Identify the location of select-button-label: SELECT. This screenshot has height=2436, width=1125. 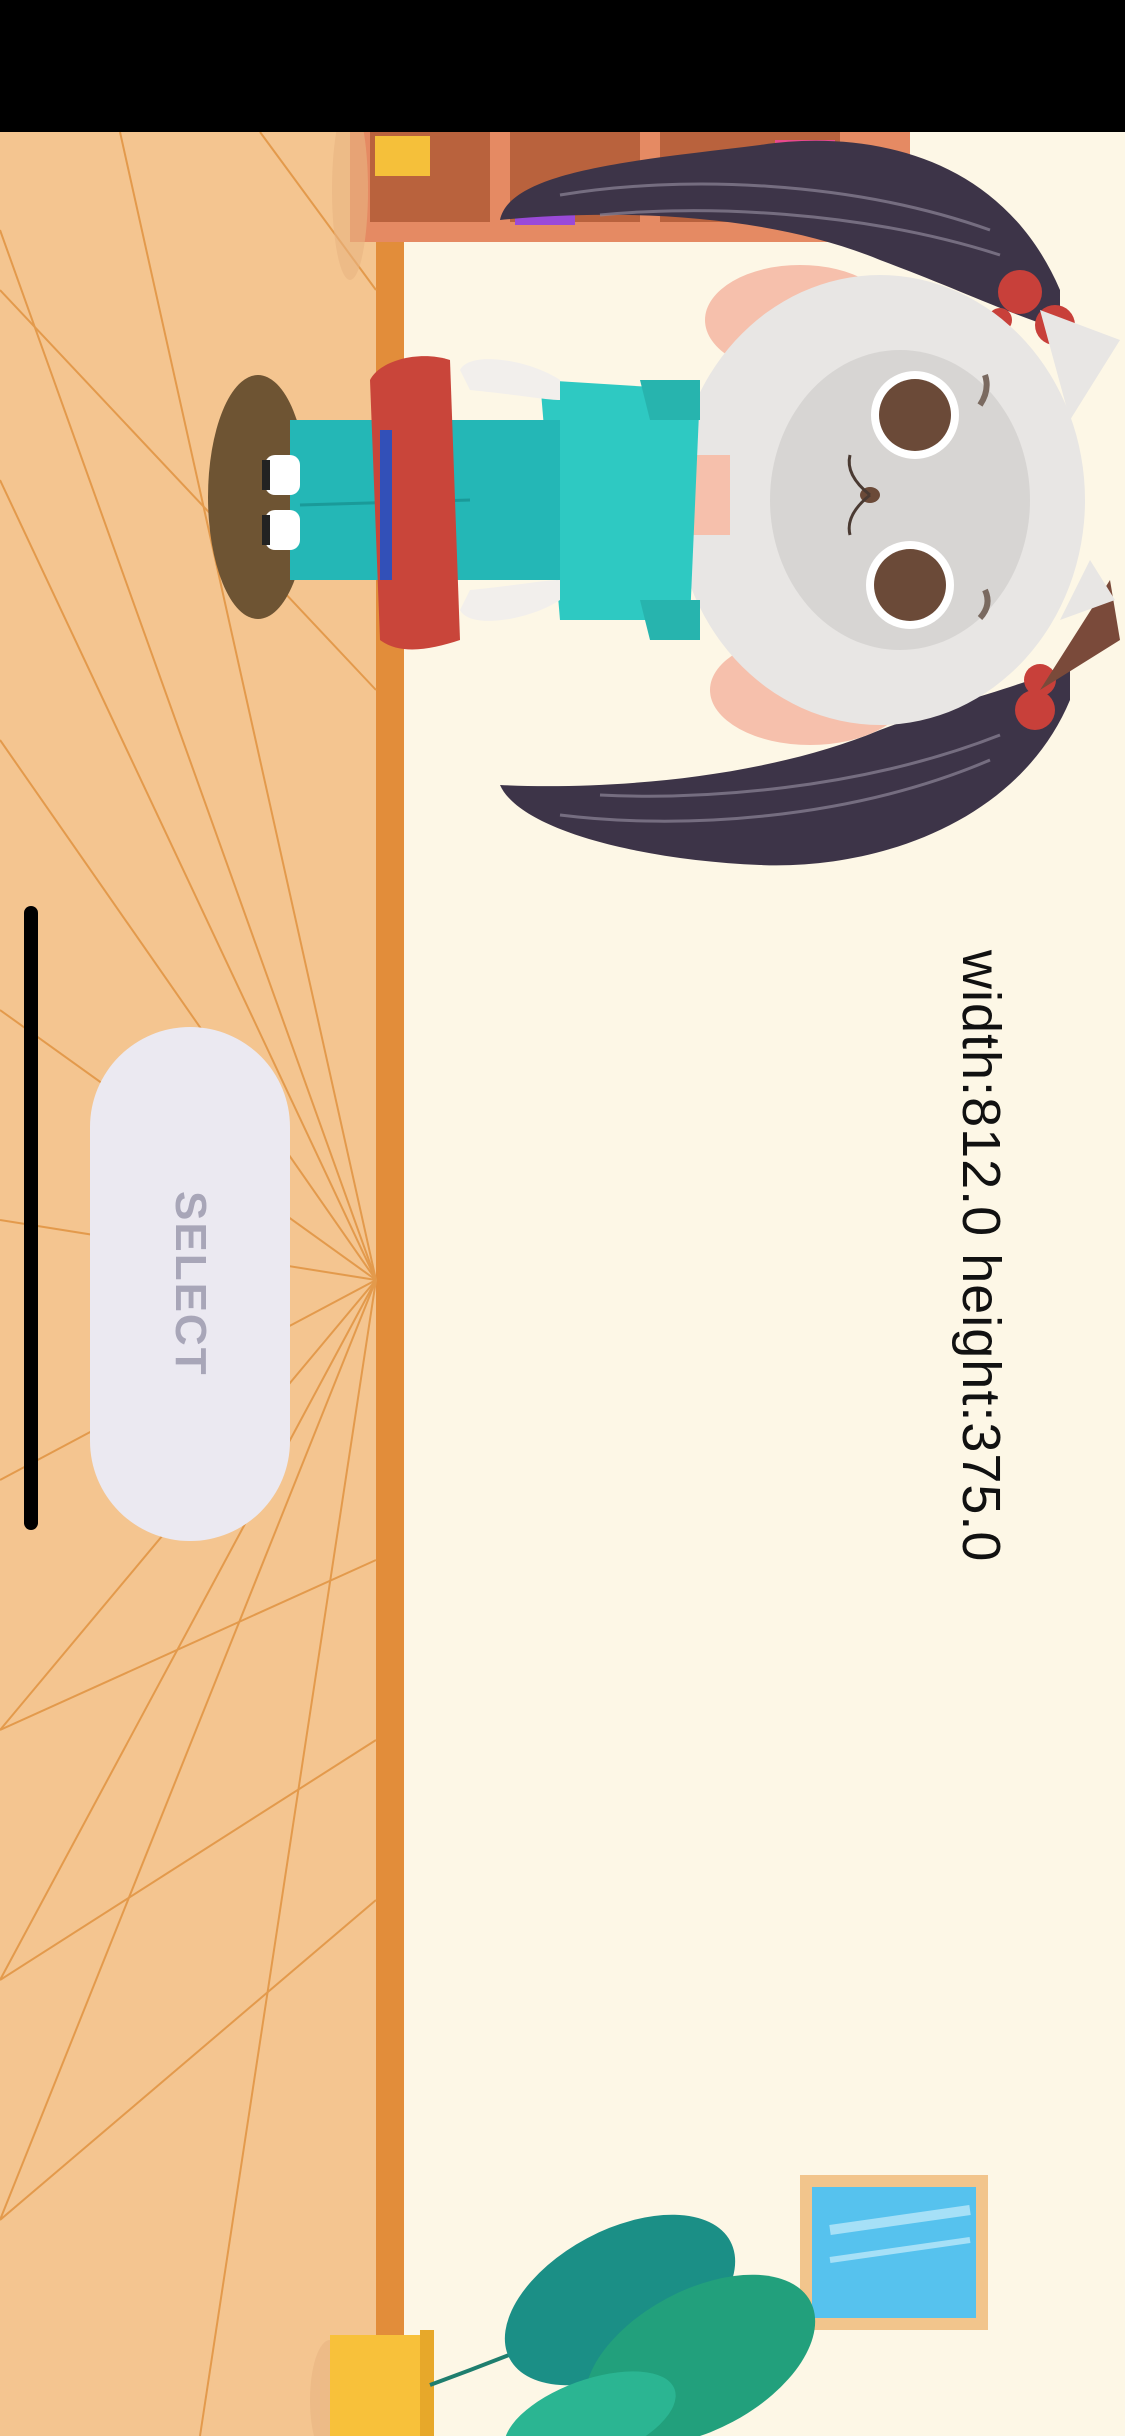
(190, 1284).